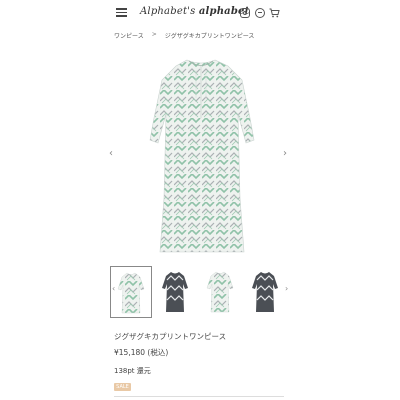 The image size is (400, 400). What do you see at coordinates (286, 288) in the screenshot?
I see `thumbnail-next-arrow-icon: ›` at bounding box center [286, 288].